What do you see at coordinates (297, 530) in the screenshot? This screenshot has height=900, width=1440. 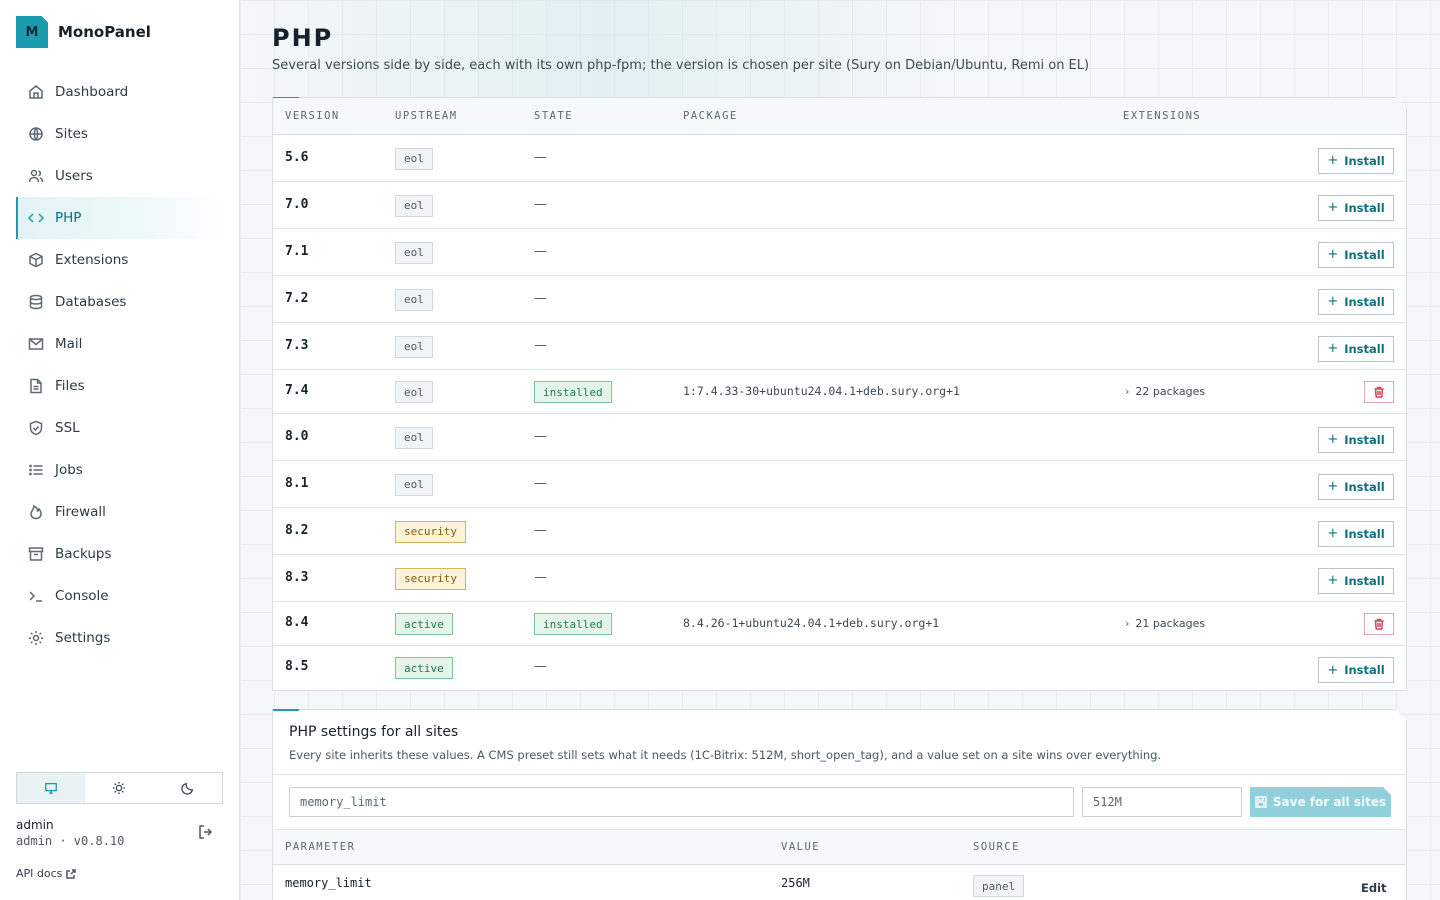 I see `version-number: 8.2` at bounding box center [297, 530].